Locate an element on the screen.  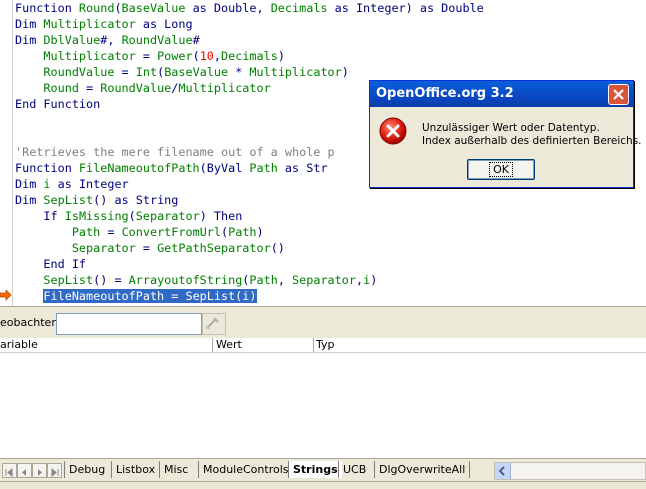
code-line: If IsMissing(Separator) Then is located at coordinates (249, 216).